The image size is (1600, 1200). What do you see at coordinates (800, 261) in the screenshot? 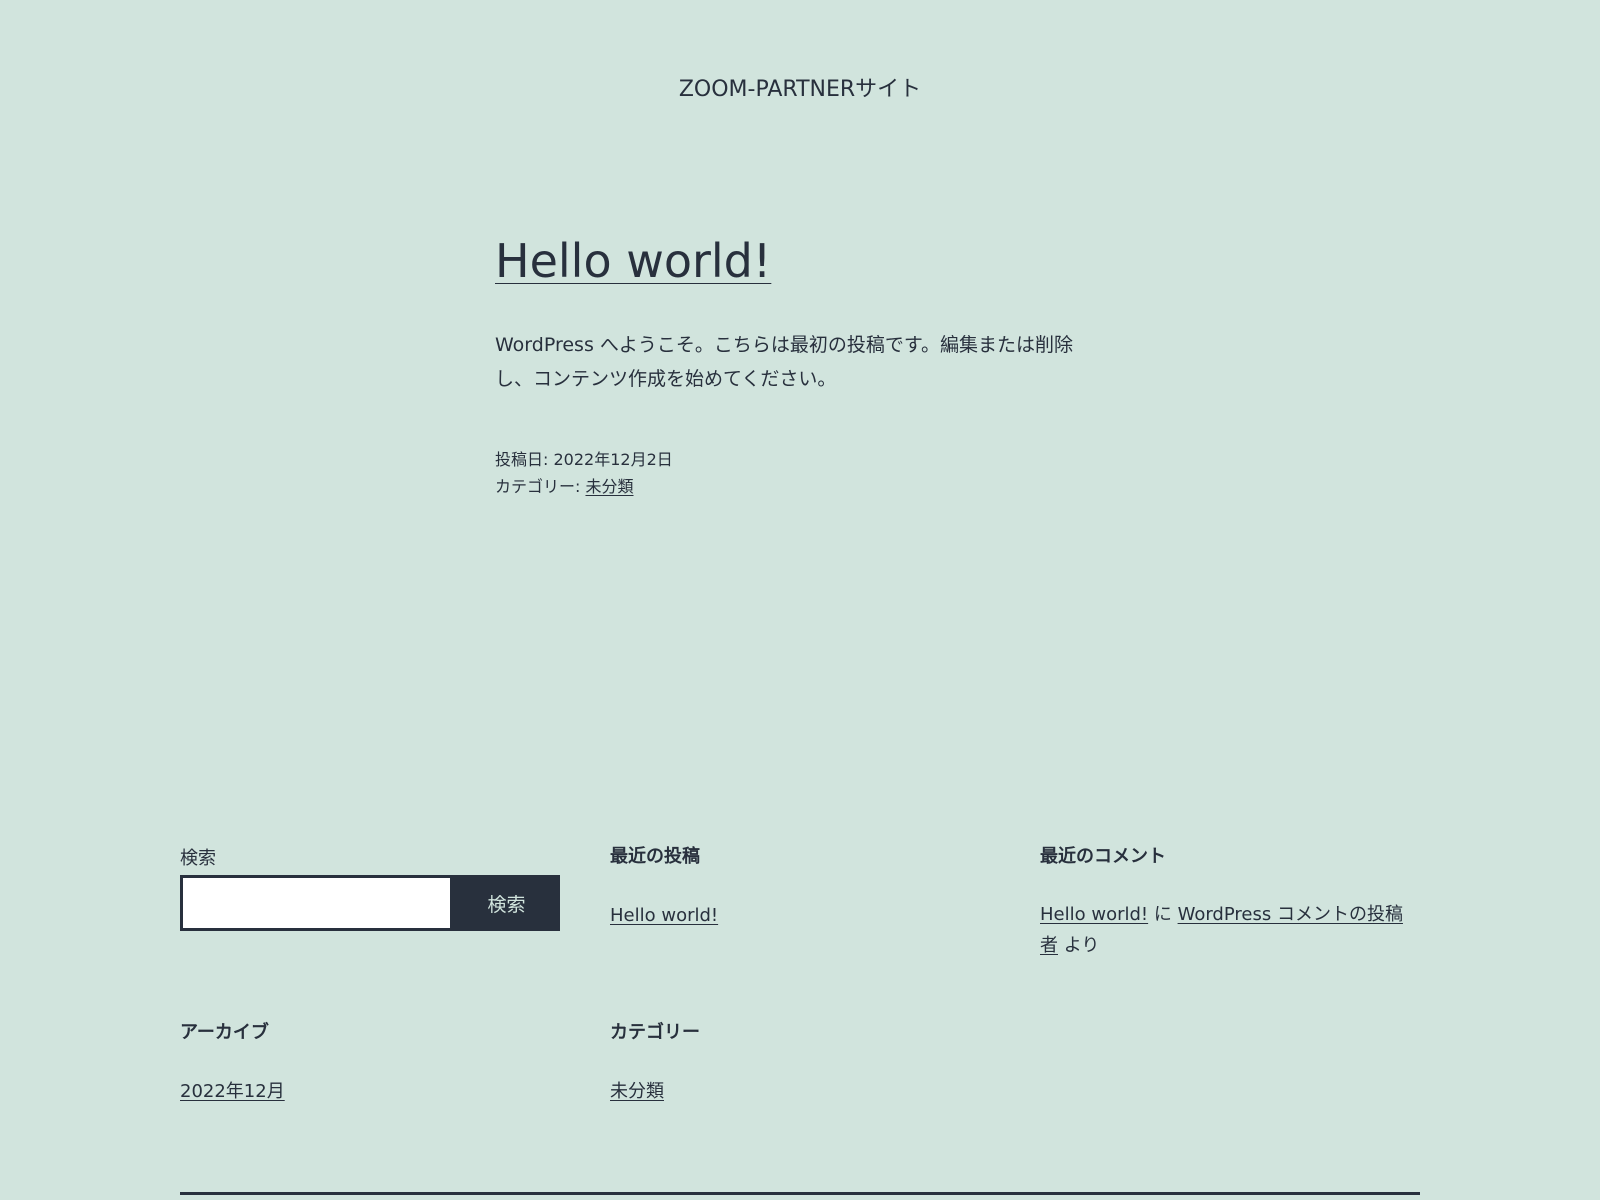
I see `post-title: Hello world!` at bounding box center [800, 261].